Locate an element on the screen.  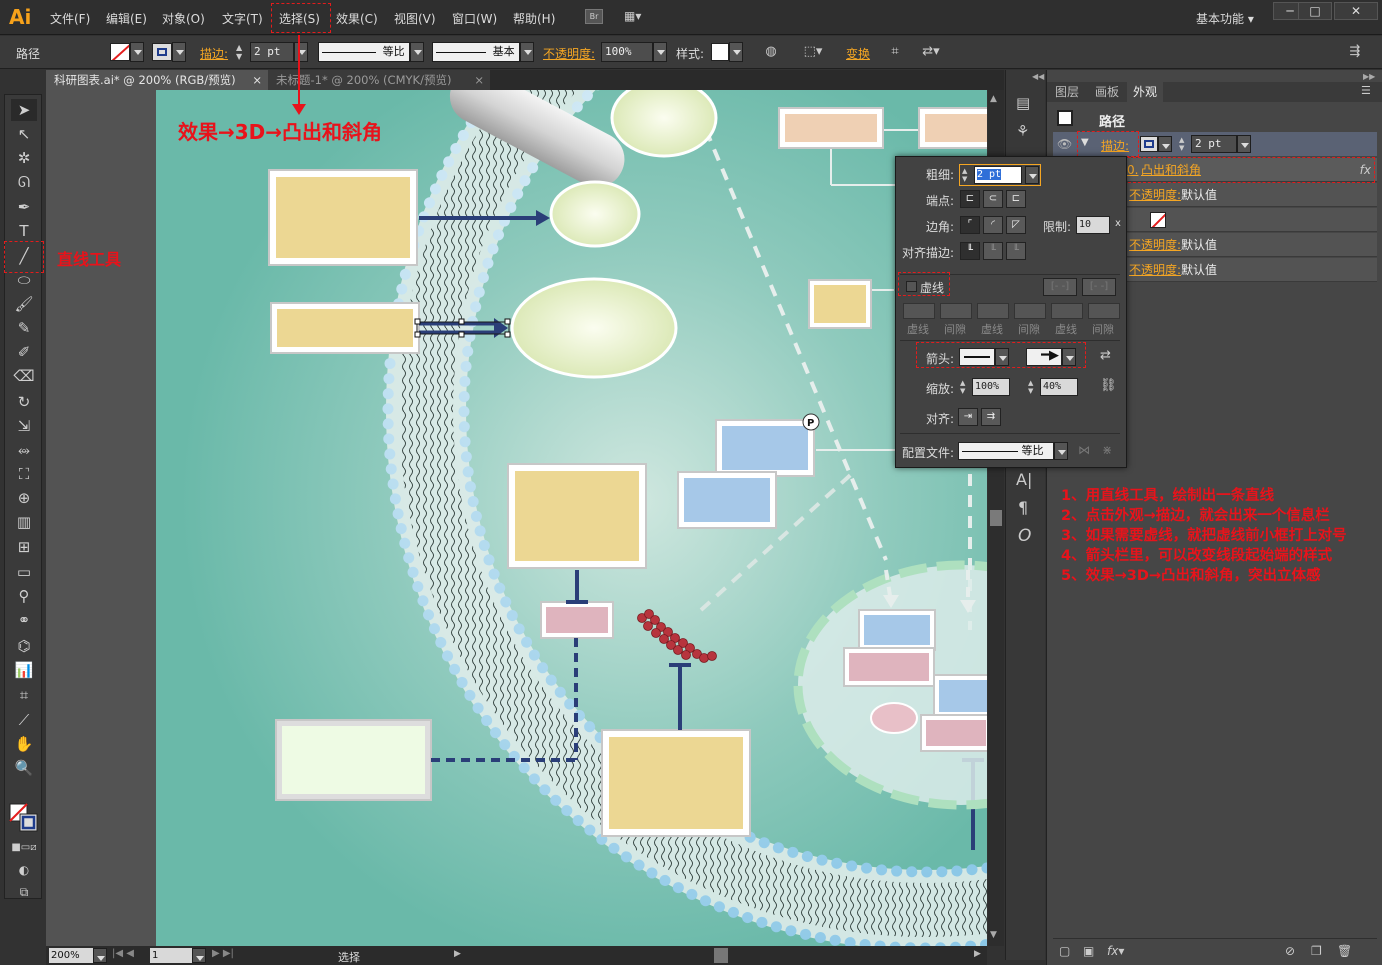
bevel-join-button: ◸ is located at coordinates (1016, 225).